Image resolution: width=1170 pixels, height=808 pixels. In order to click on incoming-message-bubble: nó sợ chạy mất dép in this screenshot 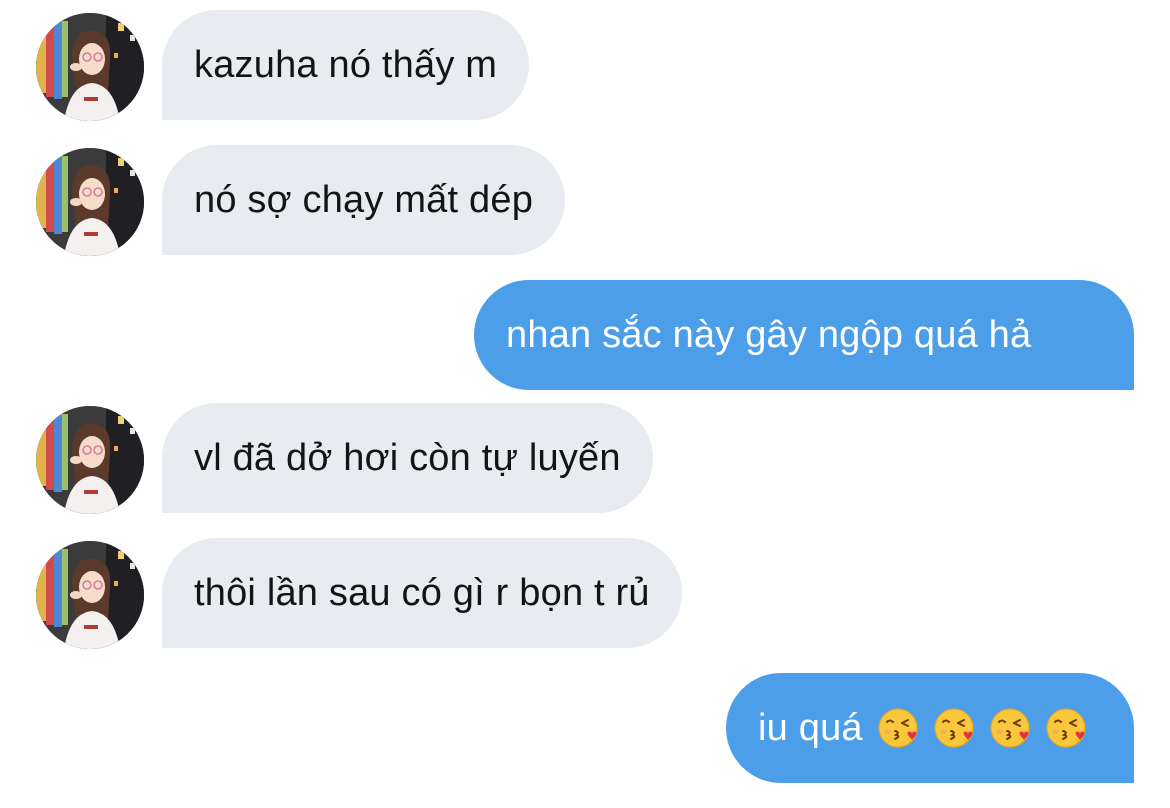, I will do `click(364, 200)`.